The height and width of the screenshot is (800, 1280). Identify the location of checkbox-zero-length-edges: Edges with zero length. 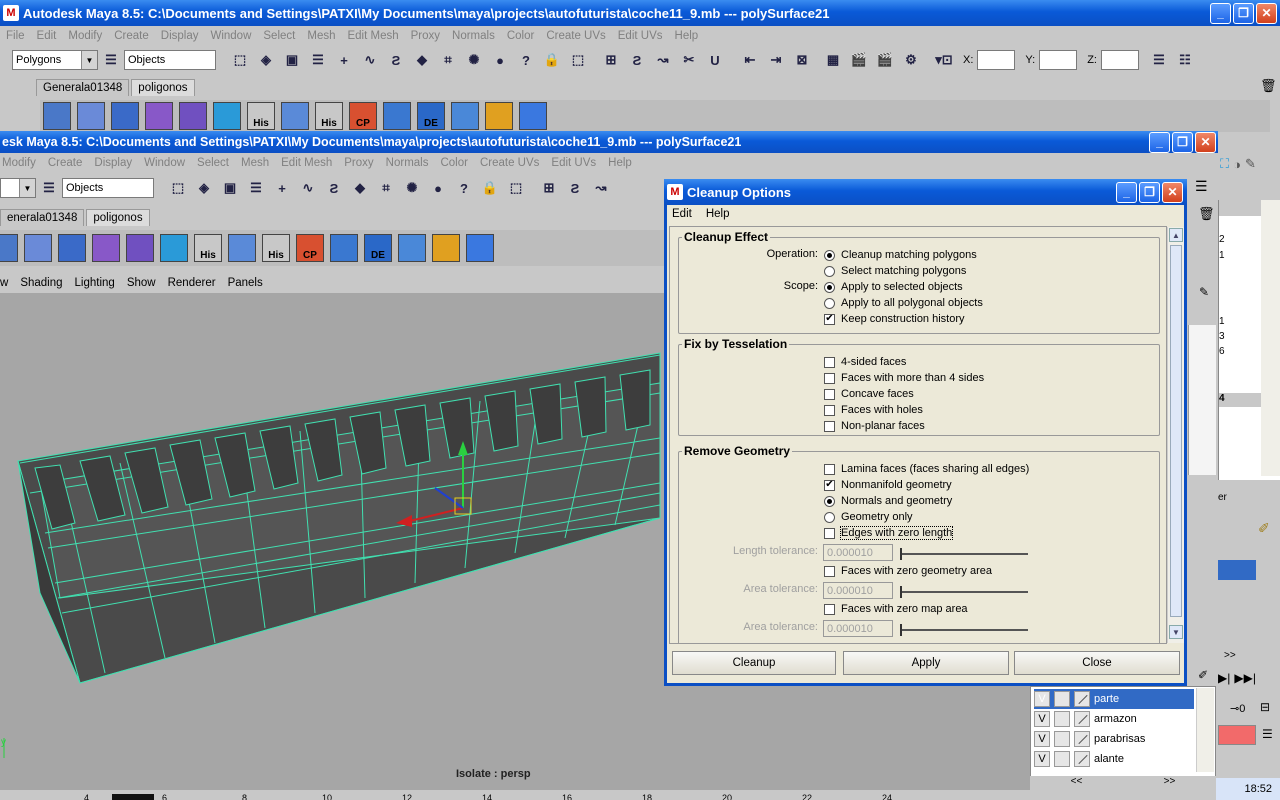
(889, 533).